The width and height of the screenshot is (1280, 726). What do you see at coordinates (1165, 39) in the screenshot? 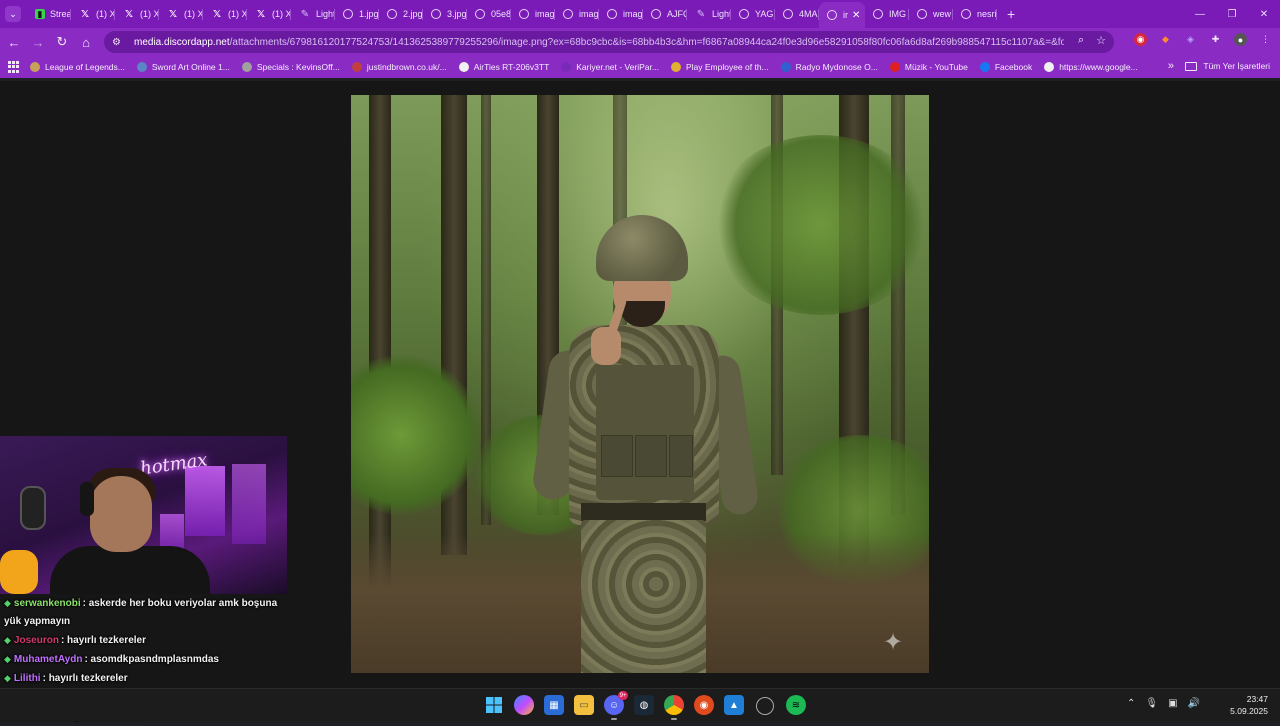
I see `fox-extension-icon: ◆` at bounding box center [1165, 39].